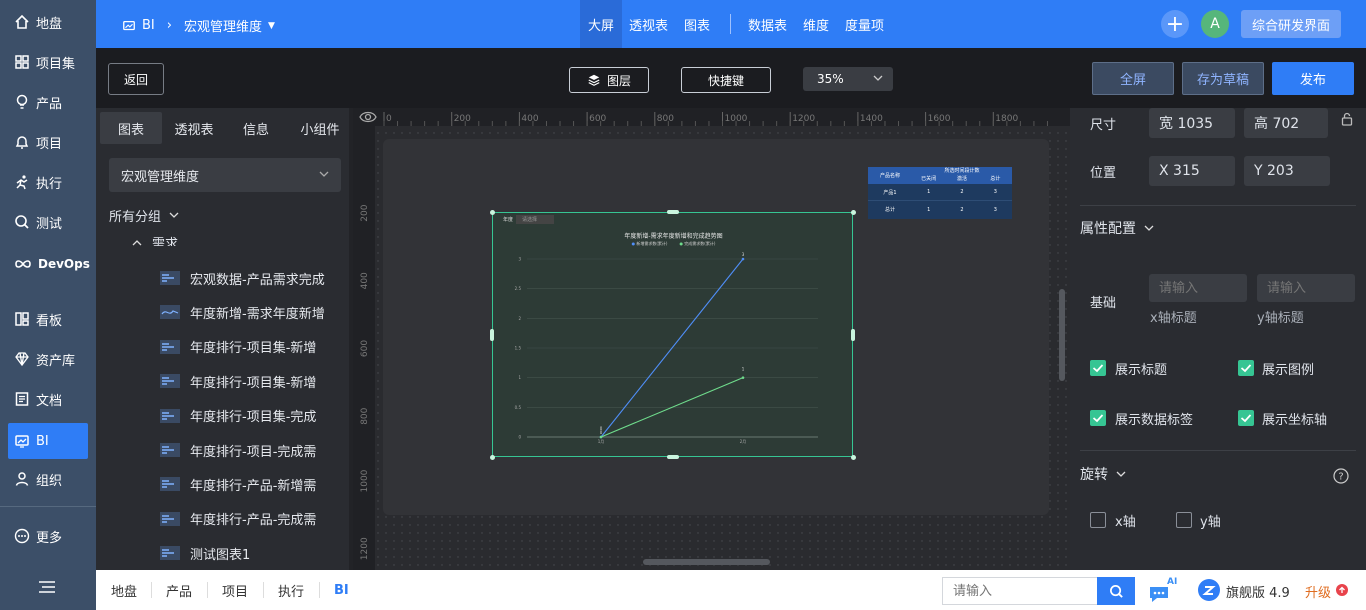 The image size is (1366, 610). Describe the element at coordinates (255, 450) in the screenshot. I see `chart-list-item: 年度排行-项目-完成需` at that location.